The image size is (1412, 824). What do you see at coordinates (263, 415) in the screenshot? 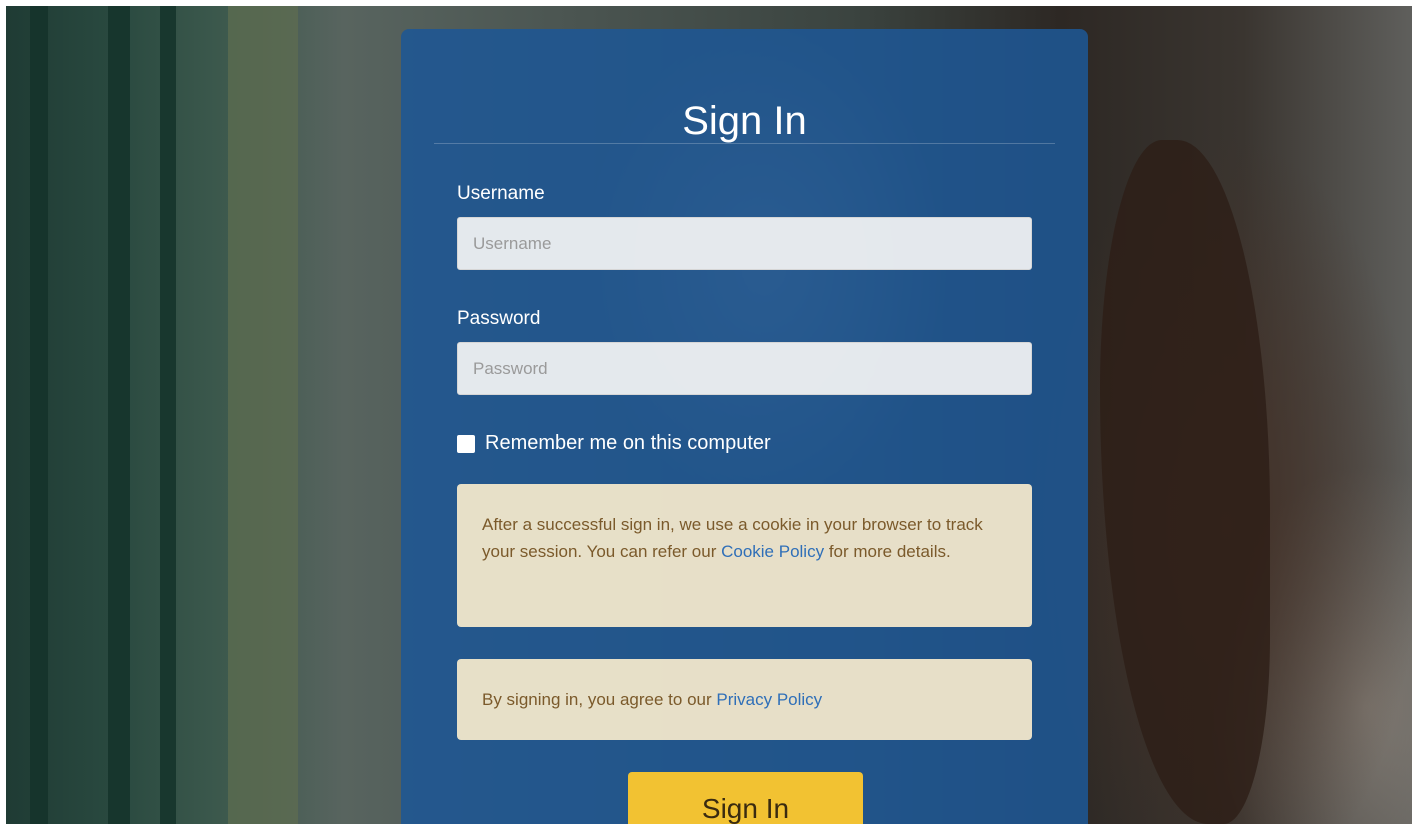
I see `background-strip` at bounding box center [263, 415].